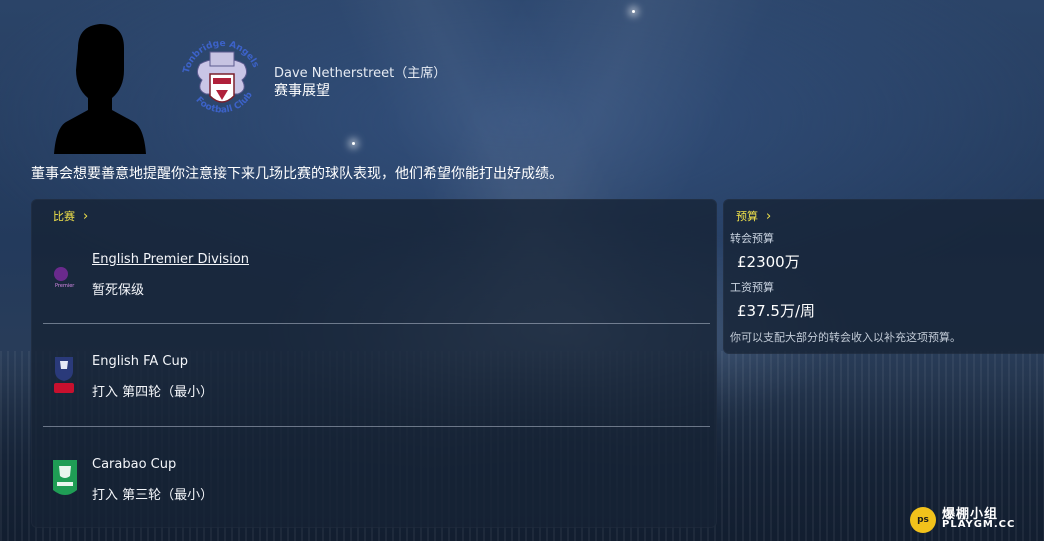 This screenshot has width=1044, height=541. I want to click on wage-budget-label: 工资预算, so click(752, 287).